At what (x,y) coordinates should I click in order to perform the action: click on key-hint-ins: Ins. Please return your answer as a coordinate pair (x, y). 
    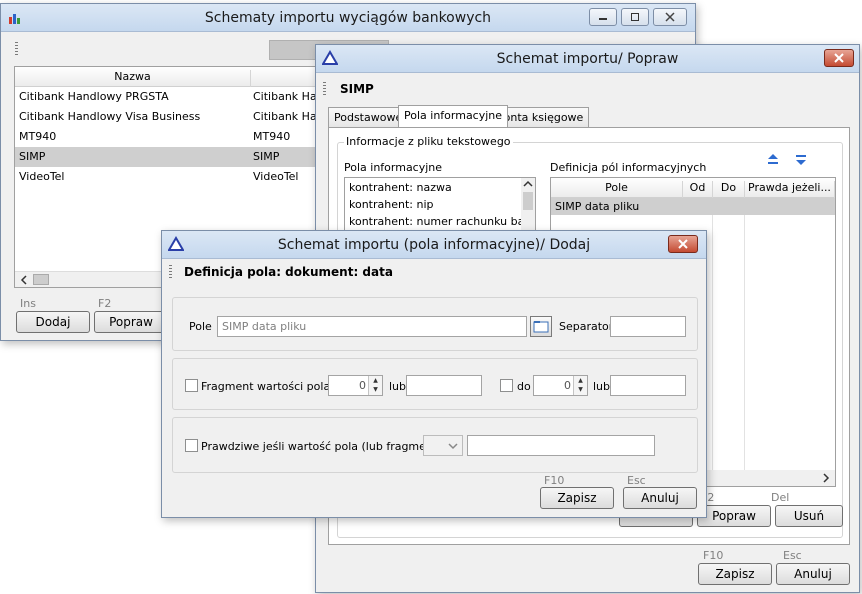
    Looking at the image, I should click on (28, 303).